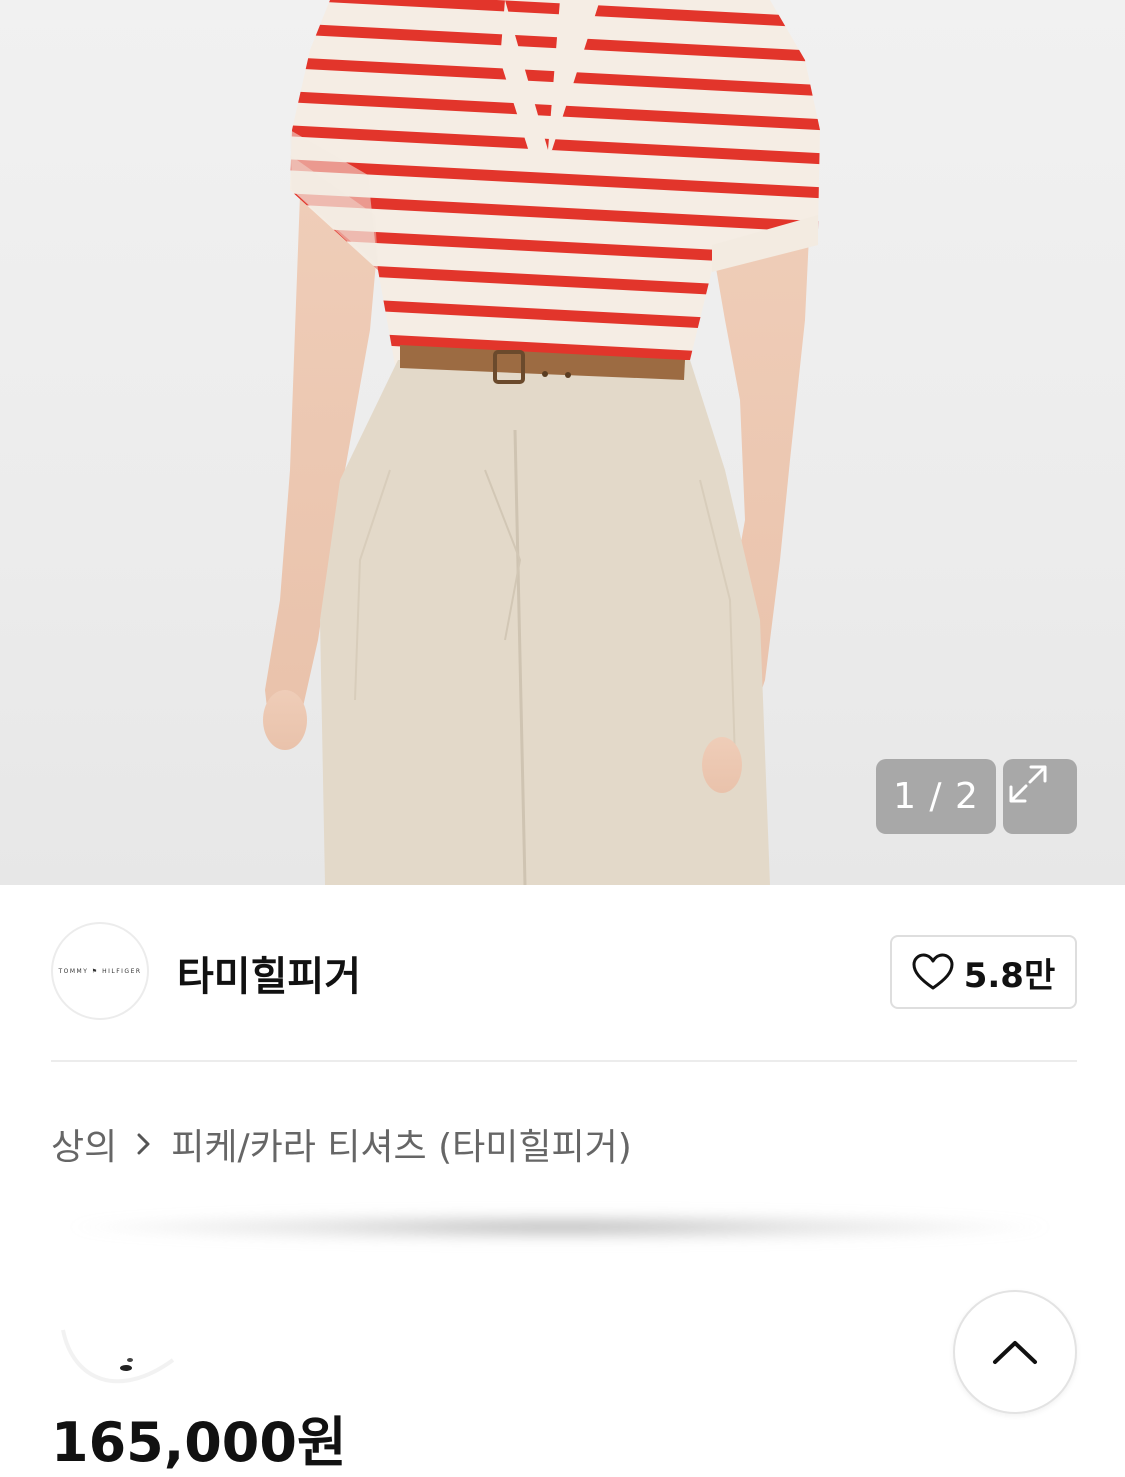 This screenshot has width=1125, height=1477. I want to click on heart-outline-icon, so click(933, 971).